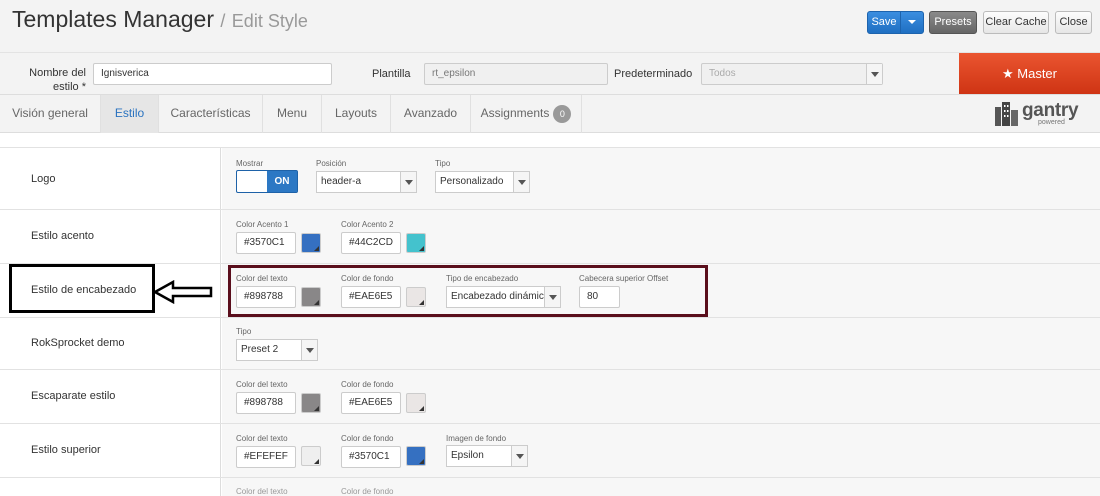 This screenshot has width=1100, height=496. Describe the element at coordinates (884, 22) in the screenshot. I see `save-button: Save` at that location.